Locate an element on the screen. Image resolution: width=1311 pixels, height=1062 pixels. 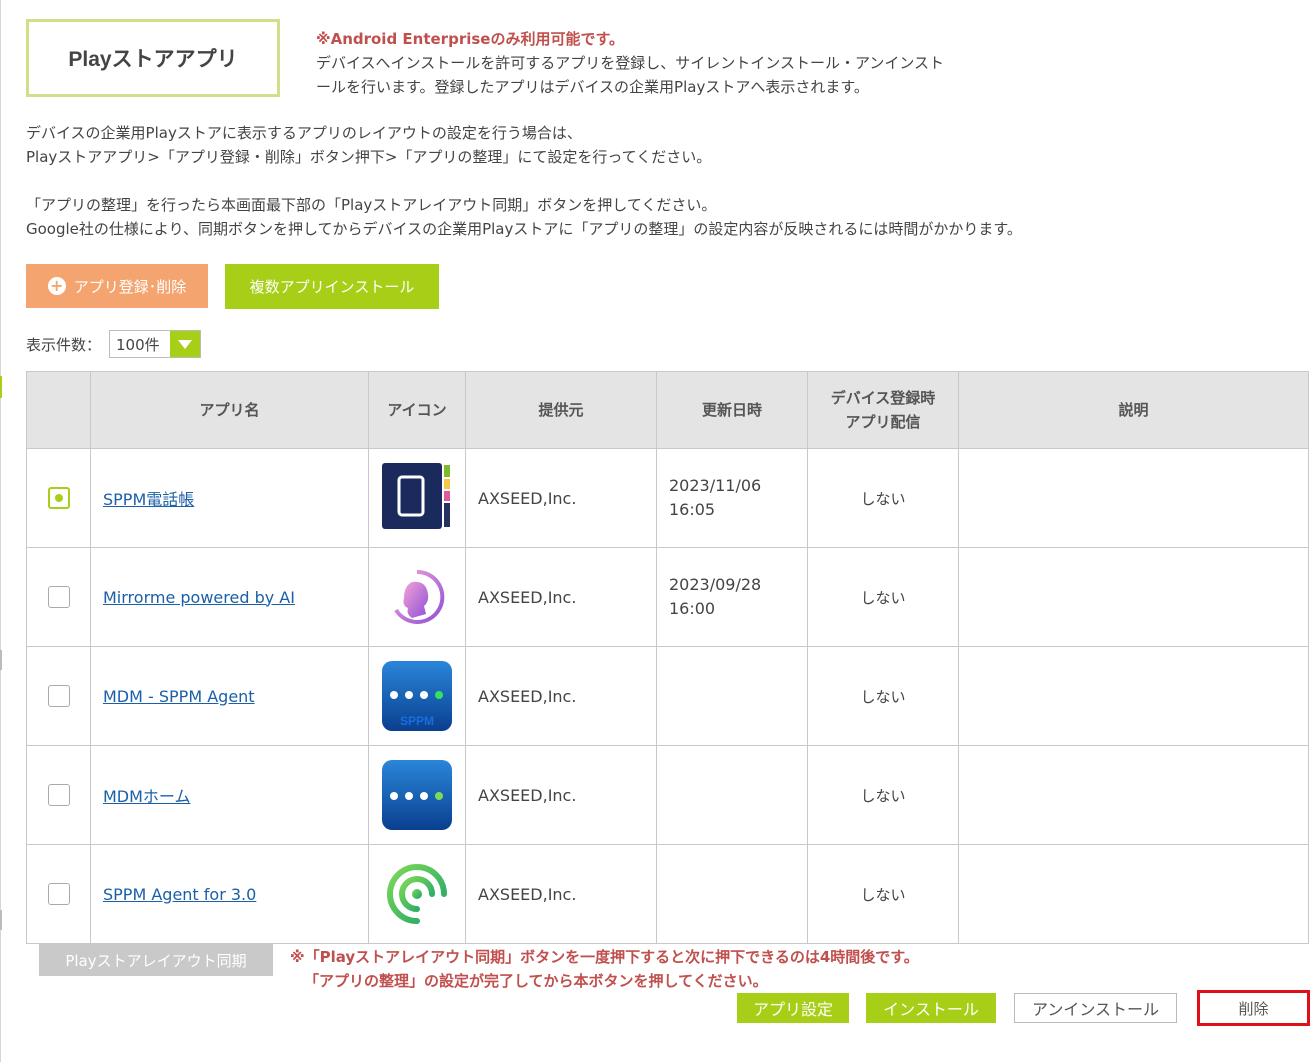
sppm-agent-icon: SPPM is located at coordinates (417, 696).